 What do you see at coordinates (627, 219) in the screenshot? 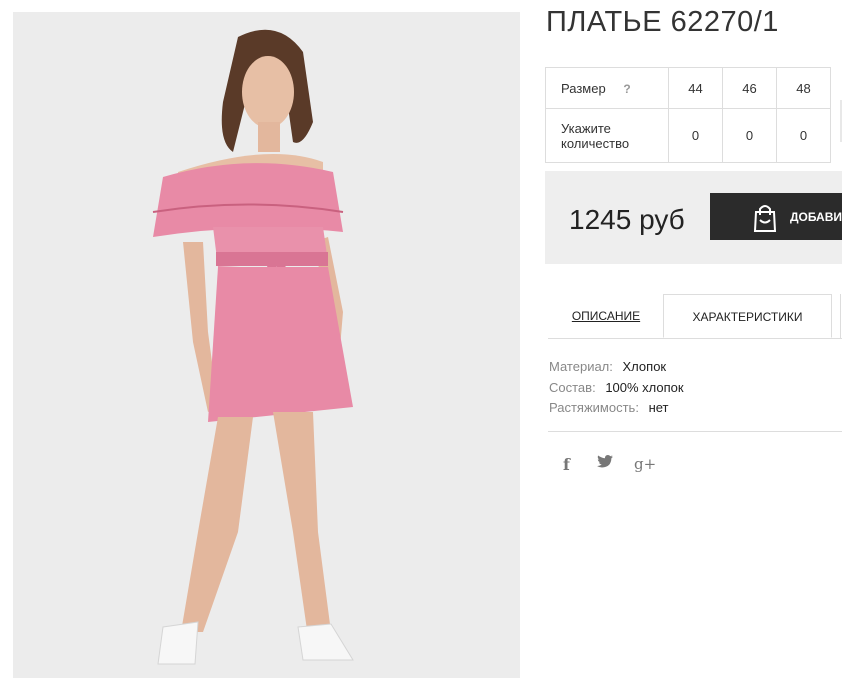
I see `product-price: 1245 руб` at bounding box center [627, 219].